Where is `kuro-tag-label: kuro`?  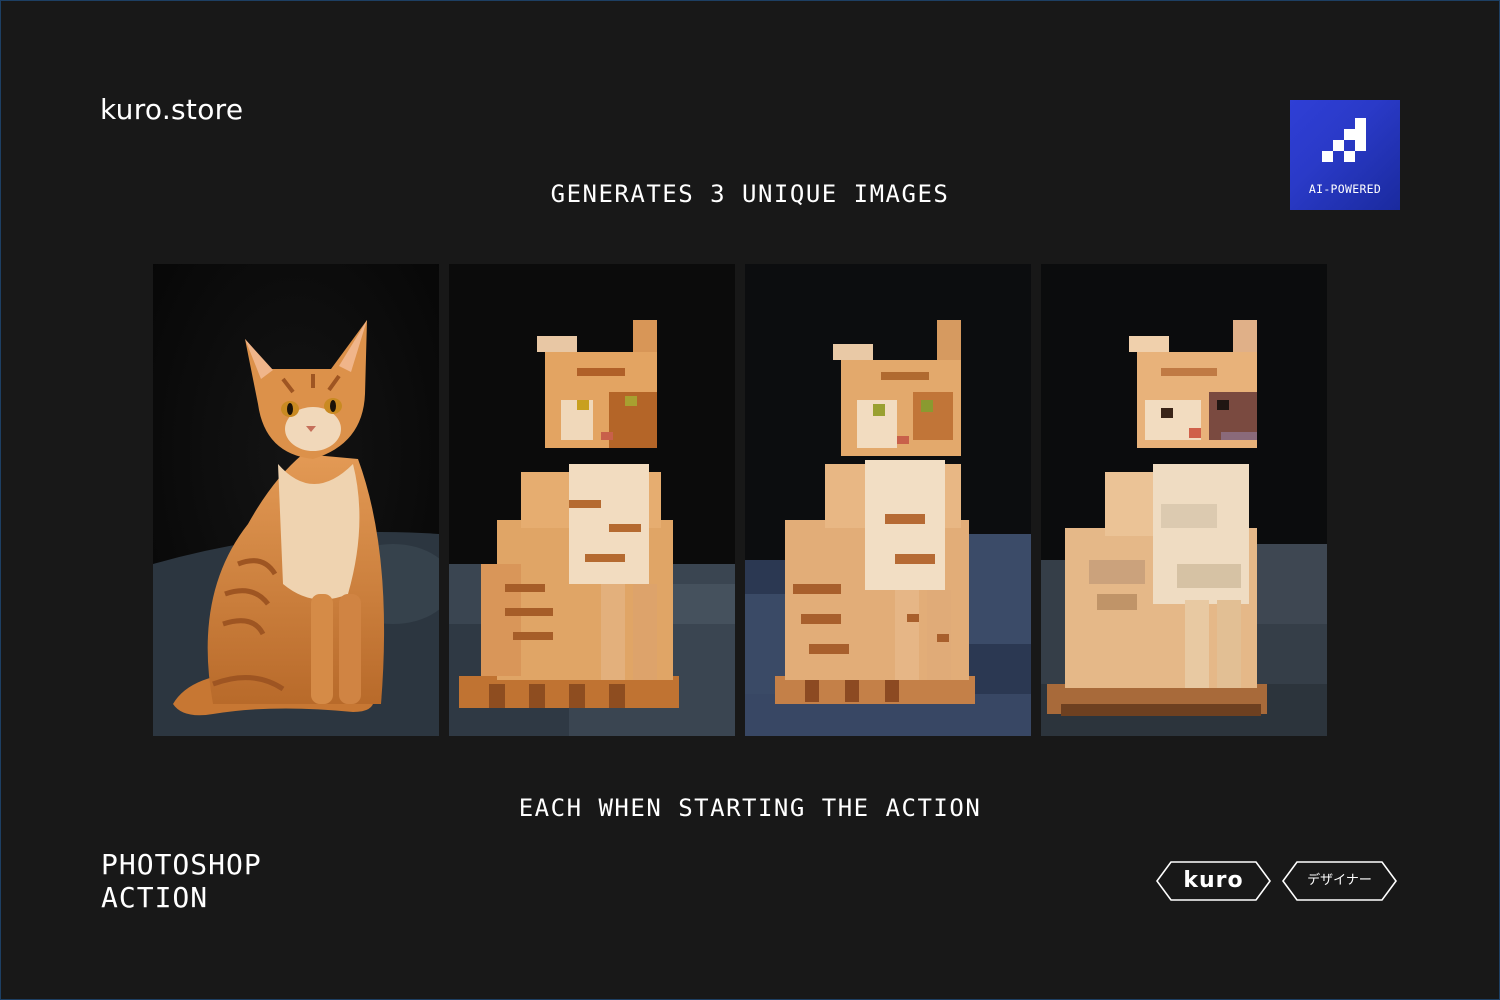
kuro-tag-label: kuro is located at coordinates (1213, 880).